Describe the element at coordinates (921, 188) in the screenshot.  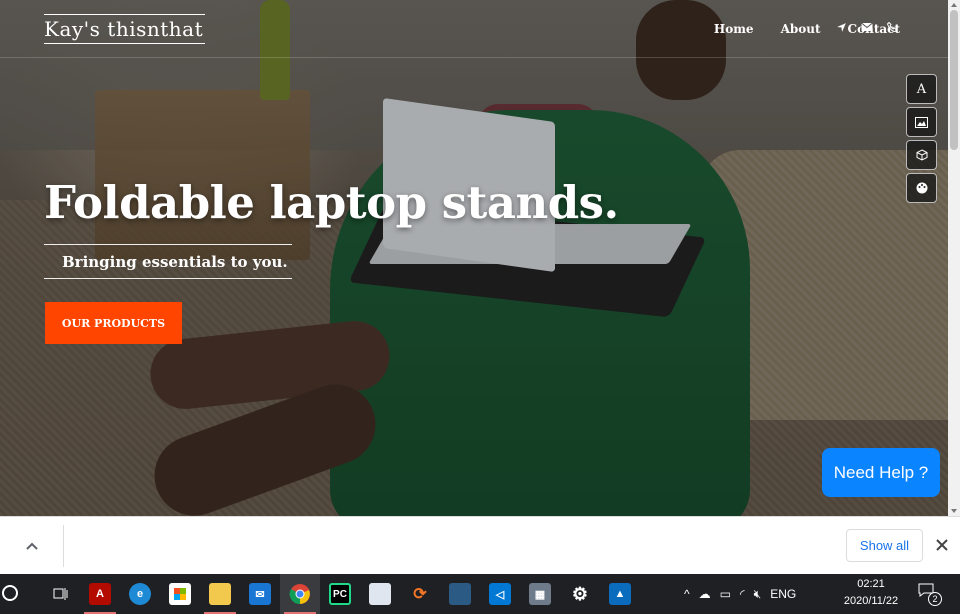
I see `palette-icon` at that location.